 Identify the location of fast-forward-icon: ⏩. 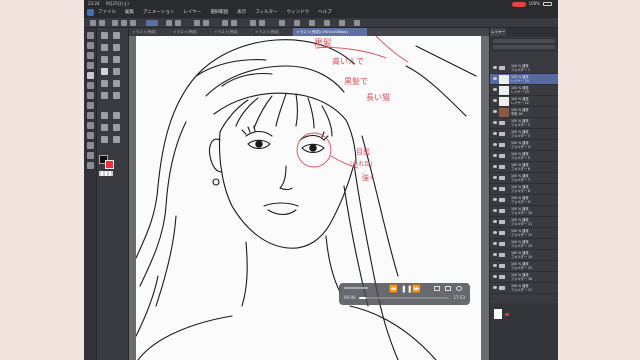
(416, 289).